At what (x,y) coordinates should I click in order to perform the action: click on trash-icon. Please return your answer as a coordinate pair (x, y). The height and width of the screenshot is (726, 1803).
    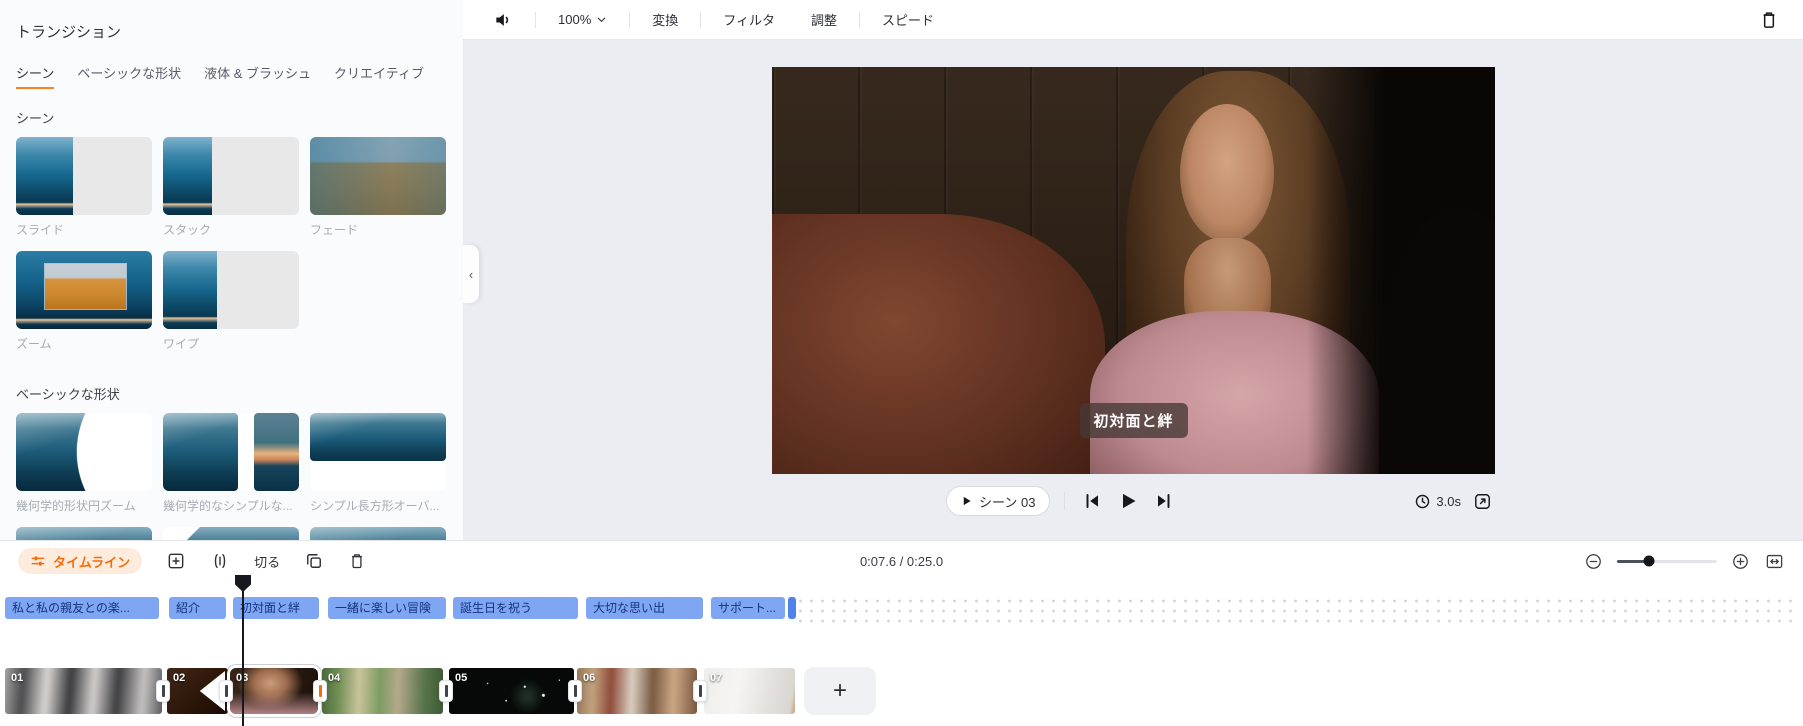
    Looking at the image, I should click on (357, 561).